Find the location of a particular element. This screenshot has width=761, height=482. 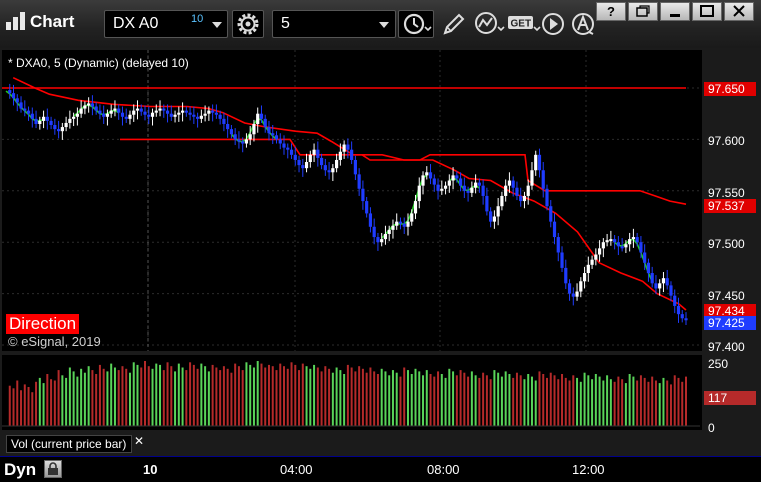

get-icon: GET is located at coordinates (524, 24).